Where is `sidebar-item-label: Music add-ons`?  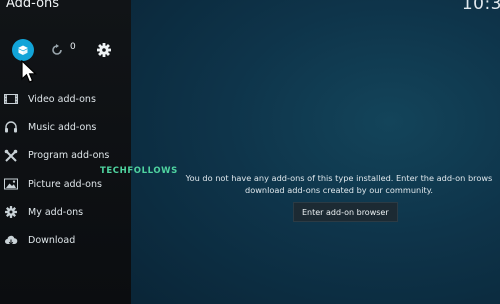 sidebar-item-label: Music add-ons is located at coordinates (62, 127).